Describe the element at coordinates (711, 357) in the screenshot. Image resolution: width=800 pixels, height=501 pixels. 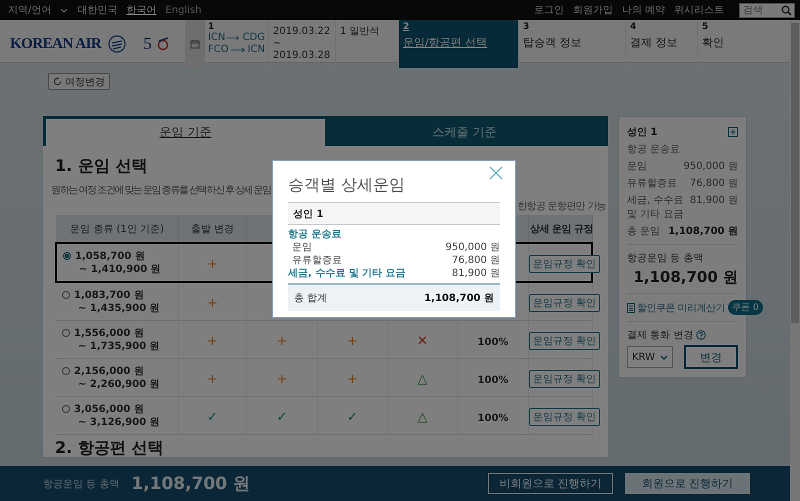
I see `change-currency-button: 변경` at that location.